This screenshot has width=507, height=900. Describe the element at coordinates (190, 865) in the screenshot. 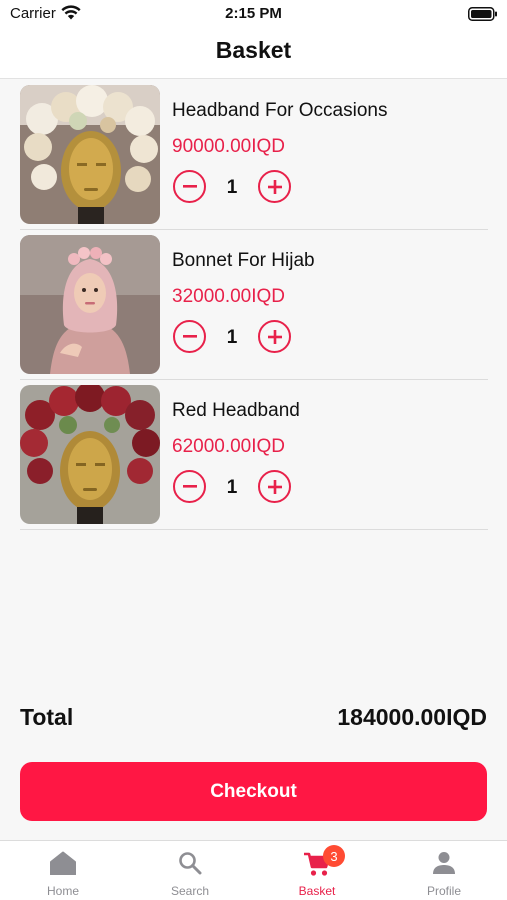

I see `search-icon` at that location.